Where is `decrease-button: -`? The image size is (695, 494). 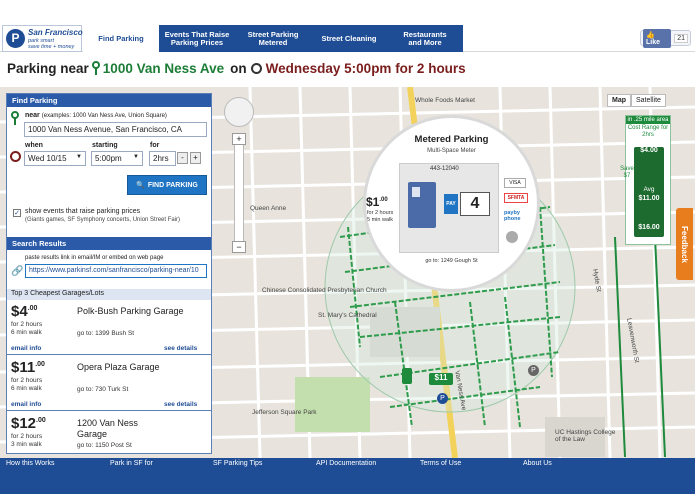
decrease-button: - is located at coordinates (182, 158).